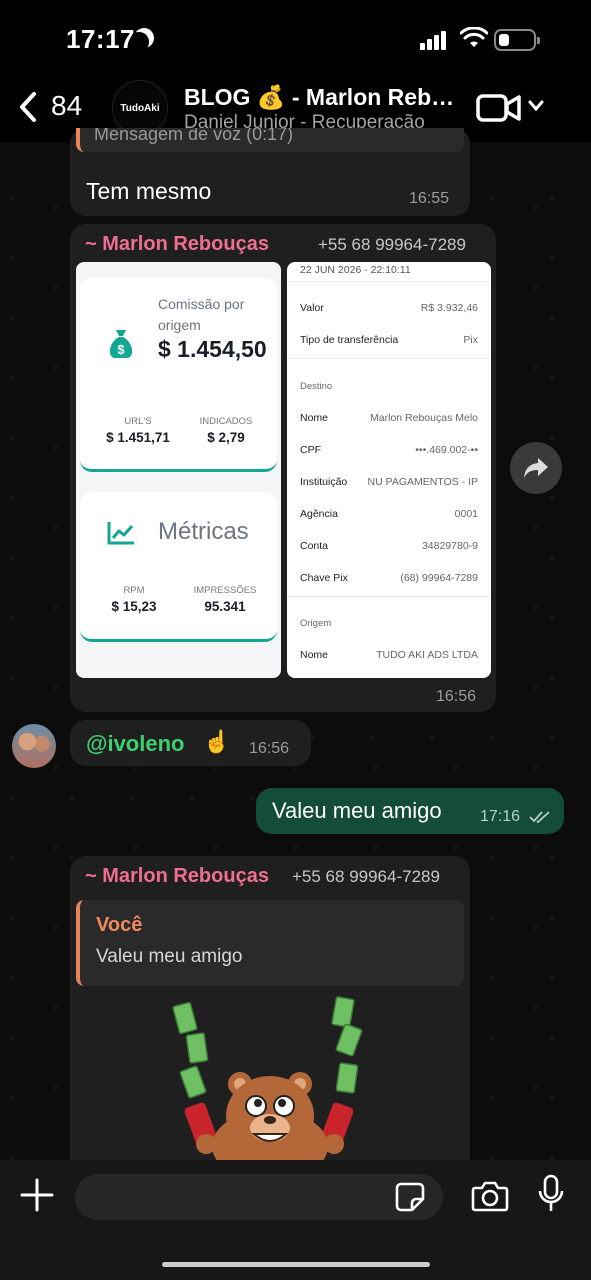  Describe the element at coordinates (389, 482) in the screenshot. I see `receipt-row-instituicao: Instituição NU PAGAMENTOS - IP` at that location.